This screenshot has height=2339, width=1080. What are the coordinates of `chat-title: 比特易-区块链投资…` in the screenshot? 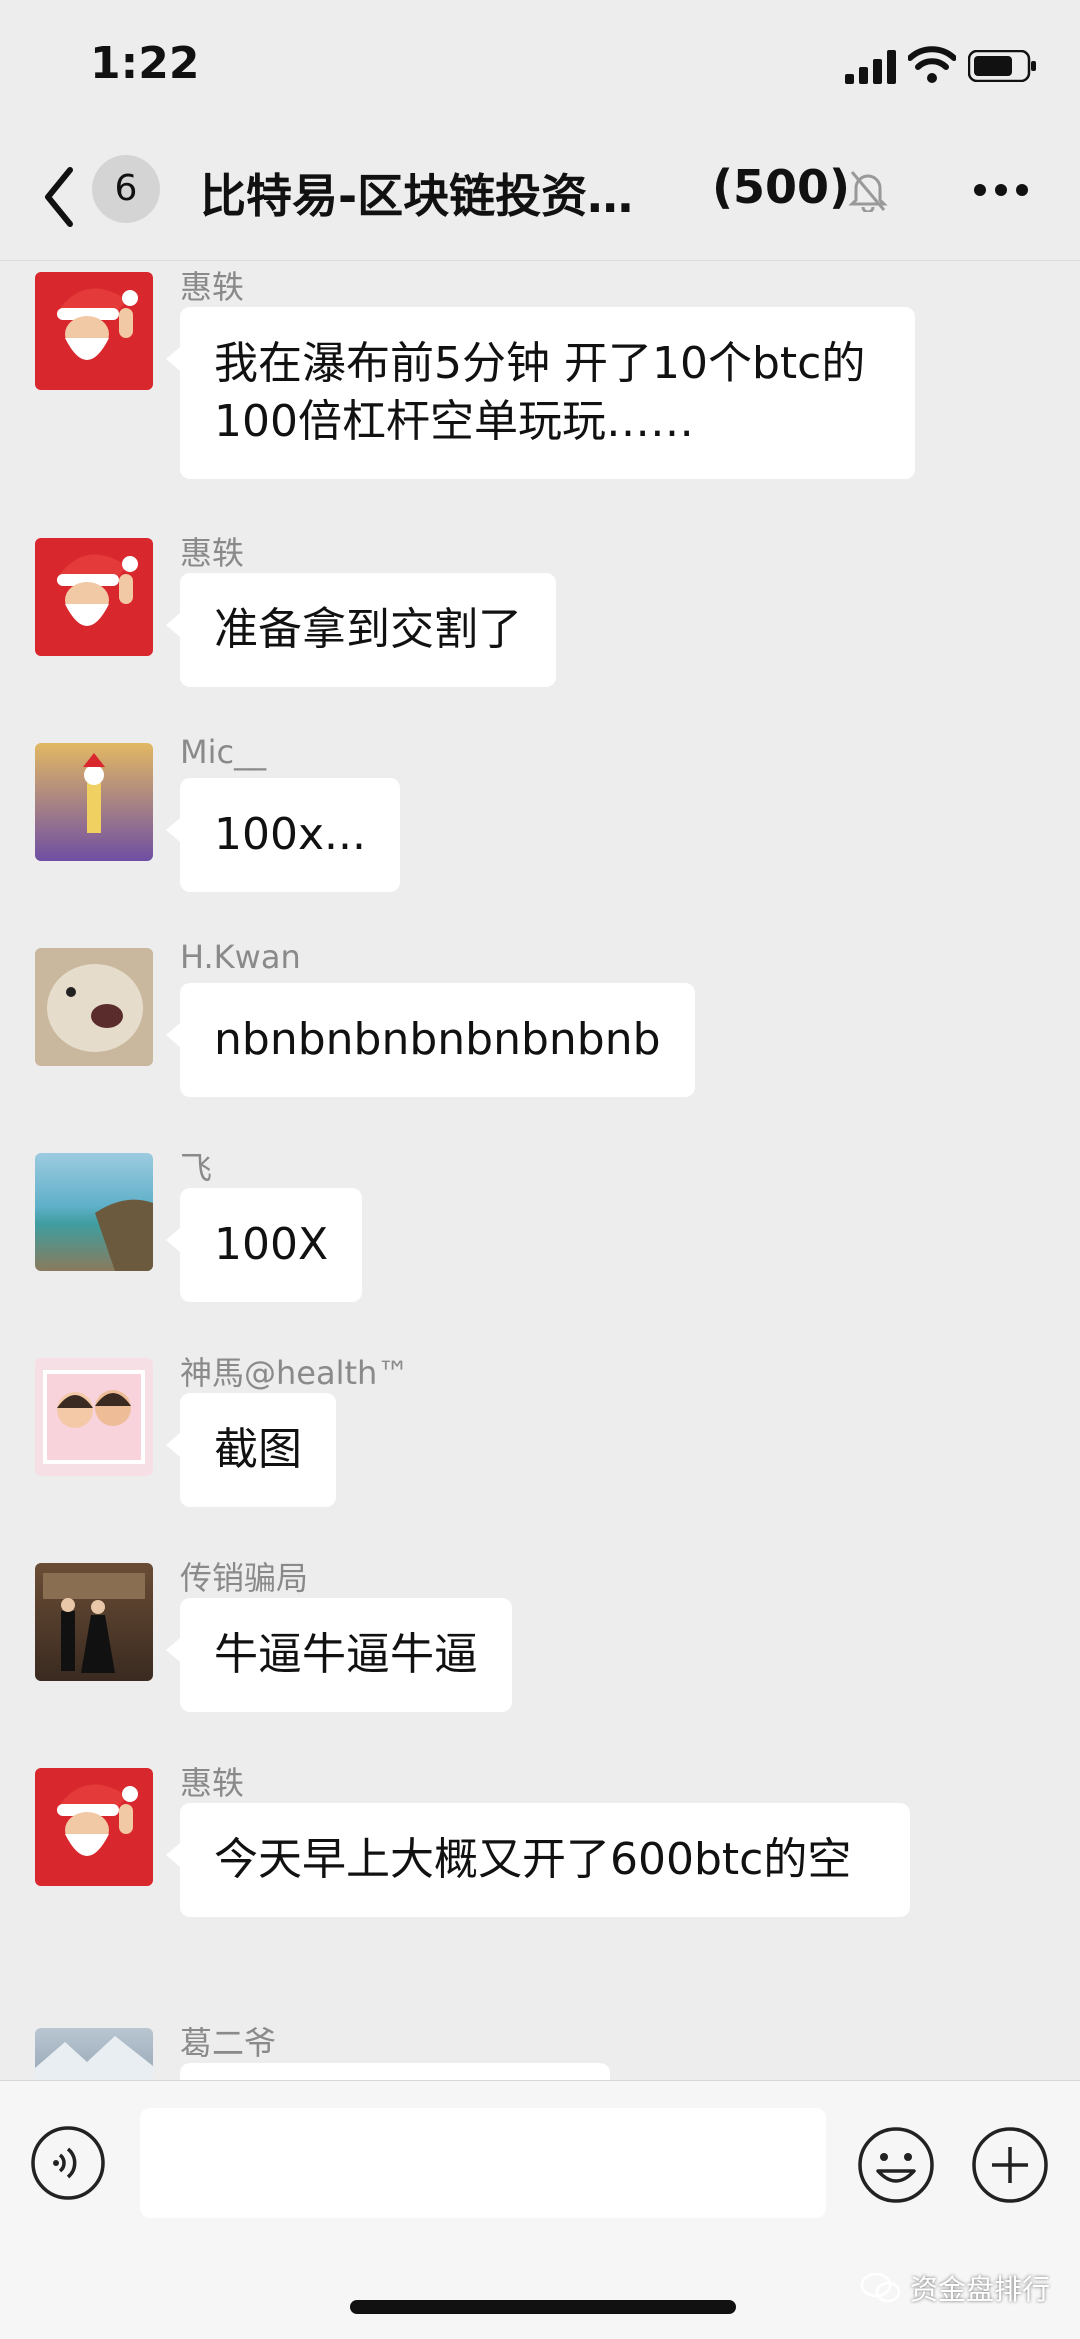 It's located at (417, 196).